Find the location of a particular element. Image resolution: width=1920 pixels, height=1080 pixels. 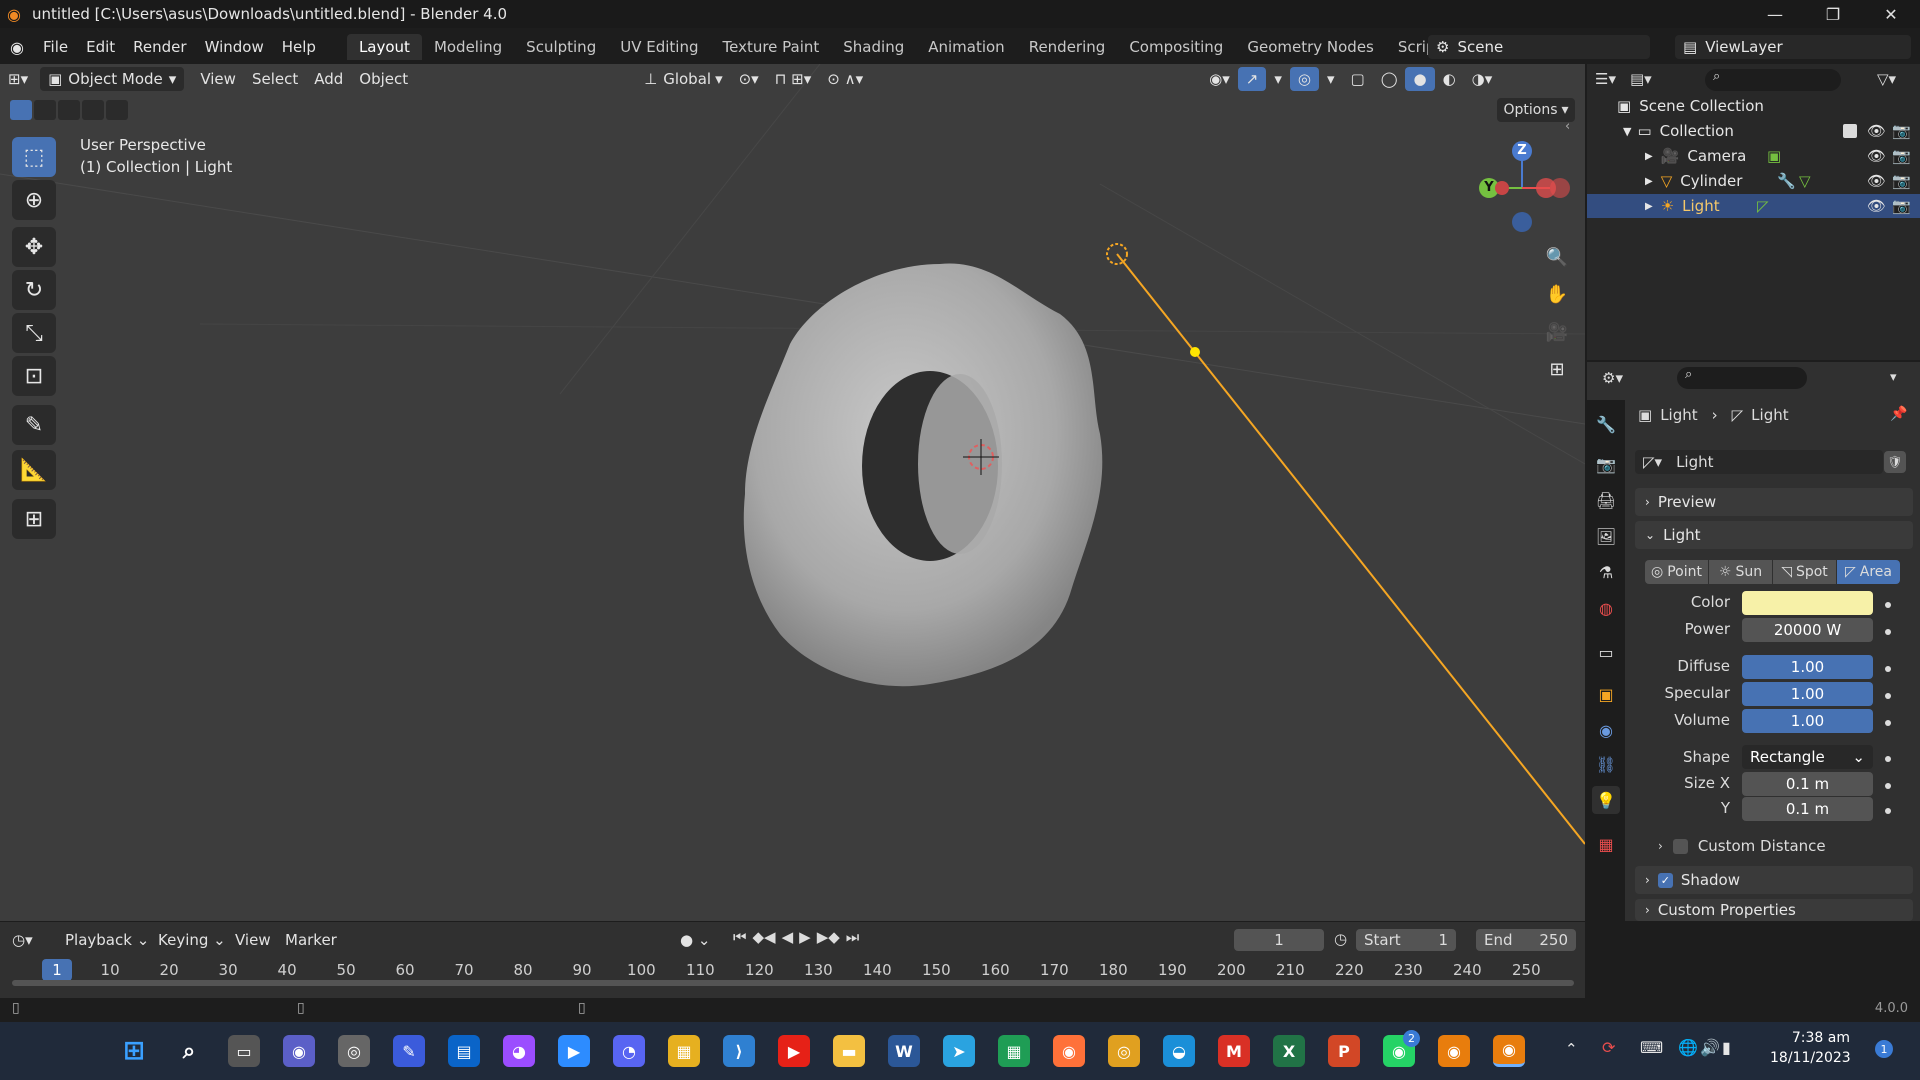

menu-render: Render is located at coordinates (159, 47).